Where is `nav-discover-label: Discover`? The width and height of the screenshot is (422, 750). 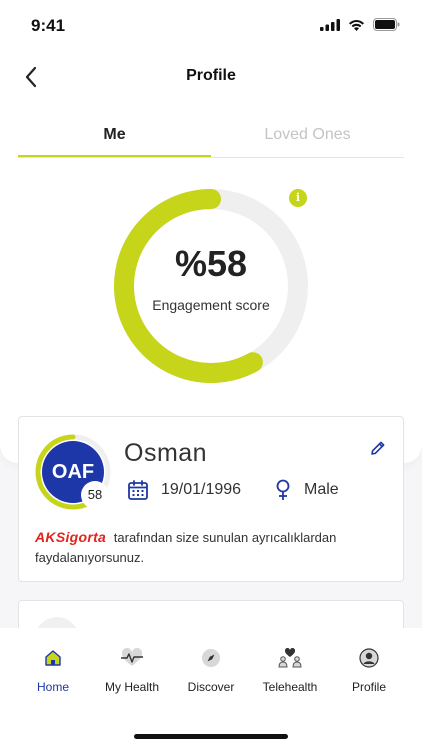
nav-discover-label: Discover is located at coordinates (211, 687).